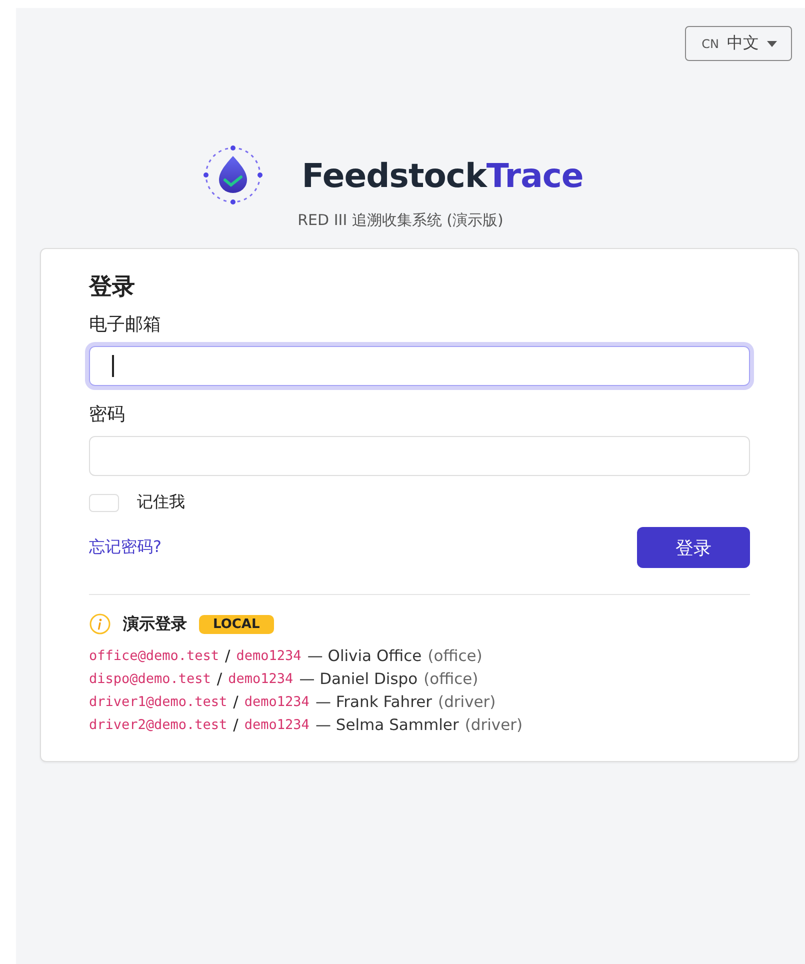 The height and width of the screenshot is (964, 805). Describe the element at coordinates (236, 624) in the screenshot. I see `local-badge: LOCAL` at that location.